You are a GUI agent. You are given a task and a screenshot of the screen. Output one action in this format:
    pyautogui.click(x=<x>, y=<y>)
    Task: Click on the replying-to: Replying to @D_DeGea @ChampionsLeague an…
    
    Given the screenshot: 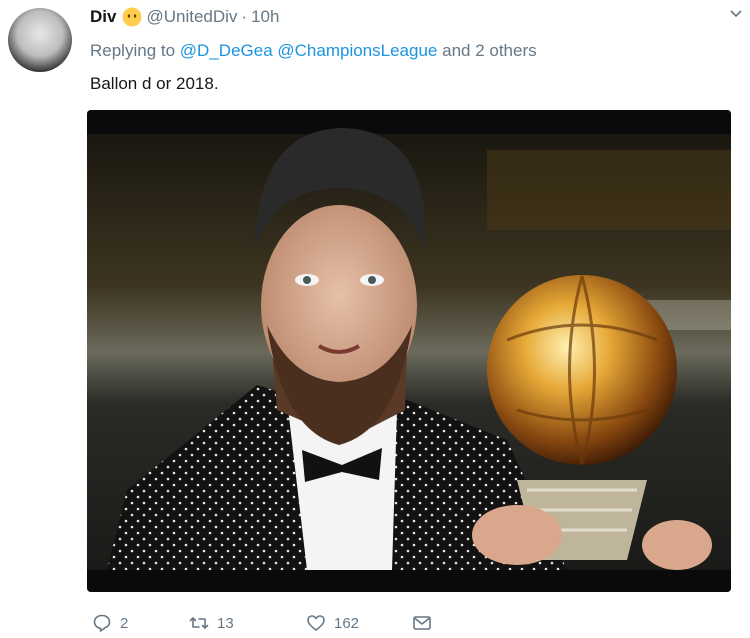 What is the action you would take?
    pyautogui.click(x=313, y=51)
    